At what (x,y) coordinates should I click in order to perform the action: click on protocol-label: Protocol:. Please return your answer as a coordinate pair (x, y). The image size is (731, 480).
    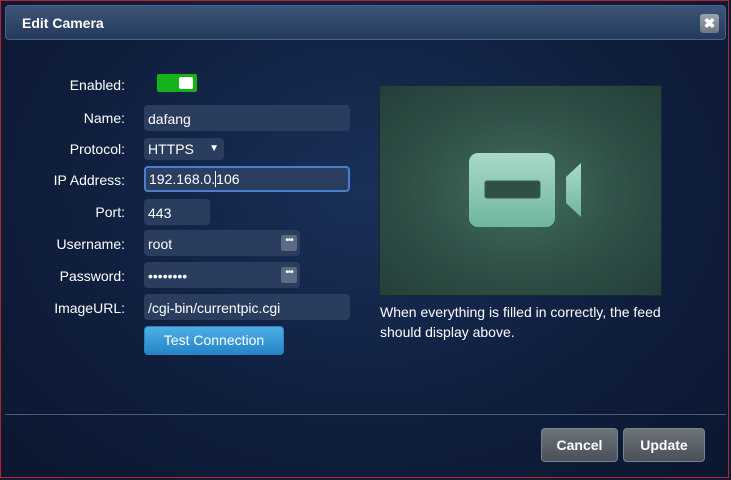
    Looking at the image, I should click on (97, 149).